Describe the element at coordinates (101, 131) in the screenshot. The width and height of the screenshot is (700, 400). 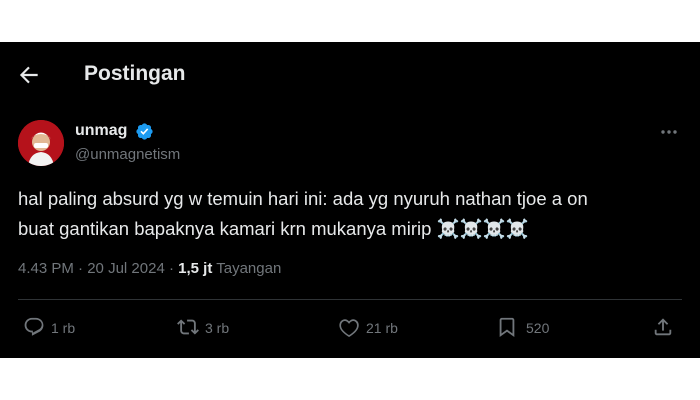
I see `display-name: unmag` at that location.